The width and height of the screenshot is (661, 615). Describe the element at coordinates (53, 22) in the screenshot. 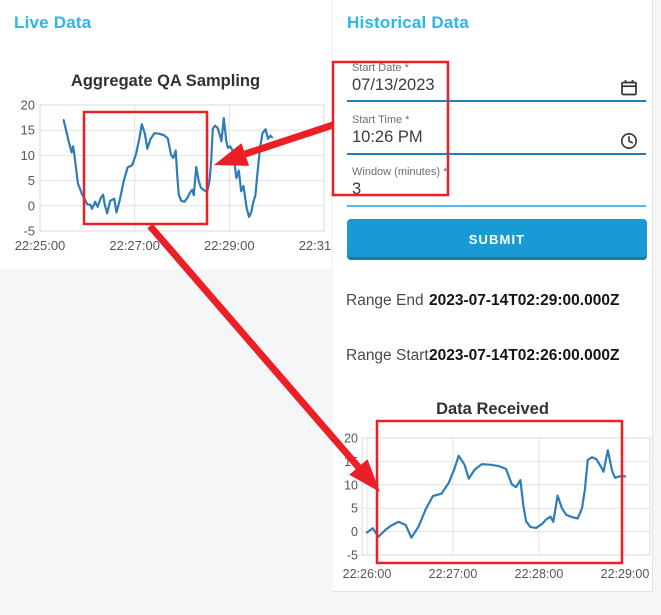

I see `live-data-heading: Live Data` at that location.